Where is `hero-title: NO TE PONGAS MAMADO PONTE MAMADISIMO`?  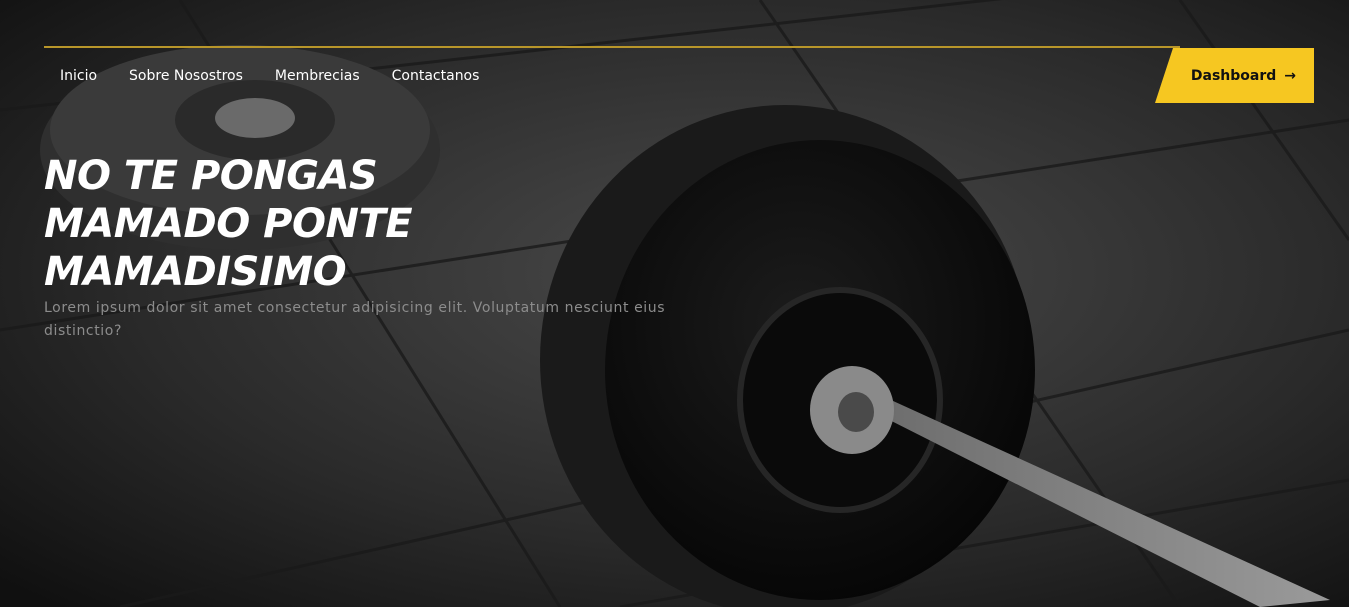 hero-title: NO TE PONGAS MAMADO PONTE MAMADISIMO is located at coordinates (228, 224).